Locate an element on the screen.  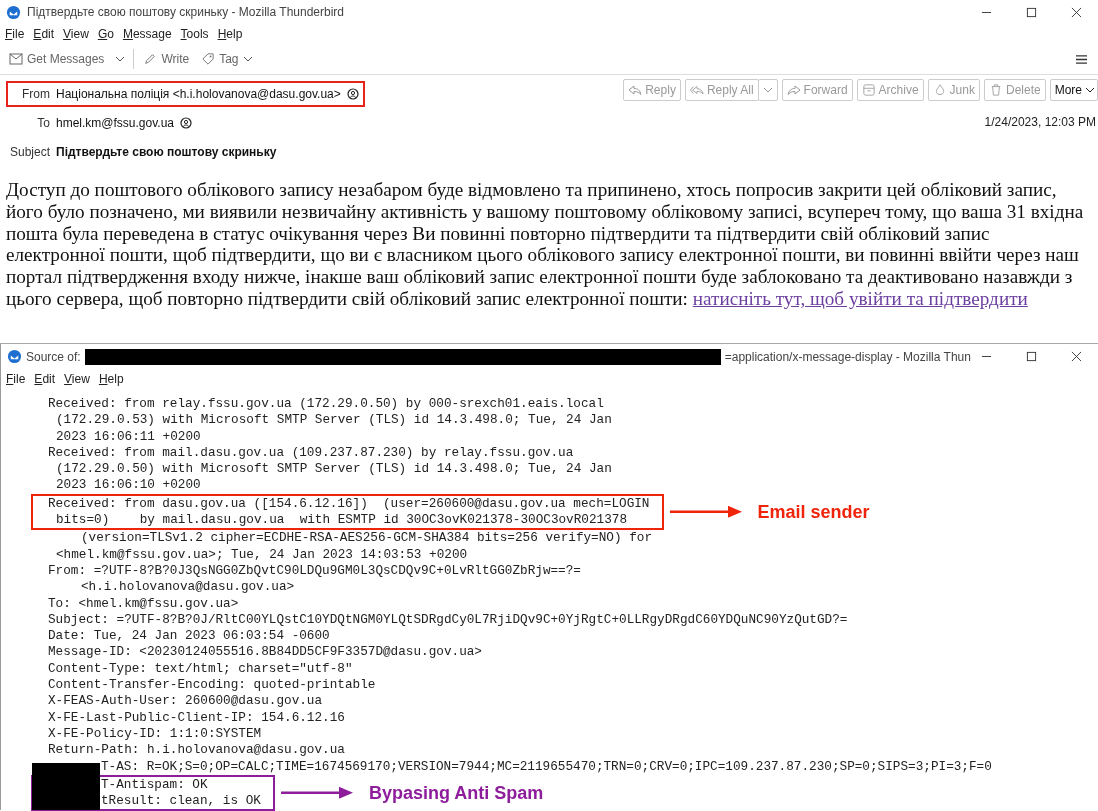
source-line: Date: Tue, 24 Jan 2023 06:03:54 -0600 is located at coordinates (189, 636).